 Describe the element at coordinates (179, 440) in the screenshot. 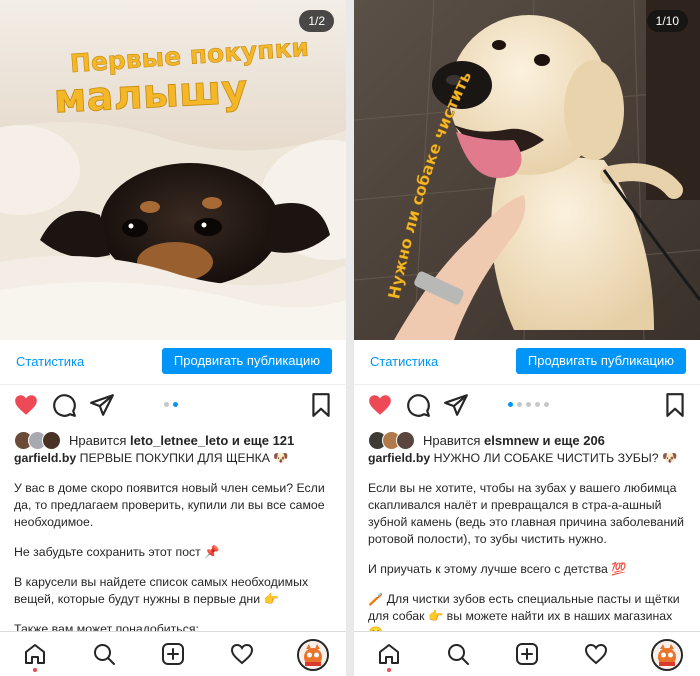

I see `likes-user: leto_letnee_leto` at that location.